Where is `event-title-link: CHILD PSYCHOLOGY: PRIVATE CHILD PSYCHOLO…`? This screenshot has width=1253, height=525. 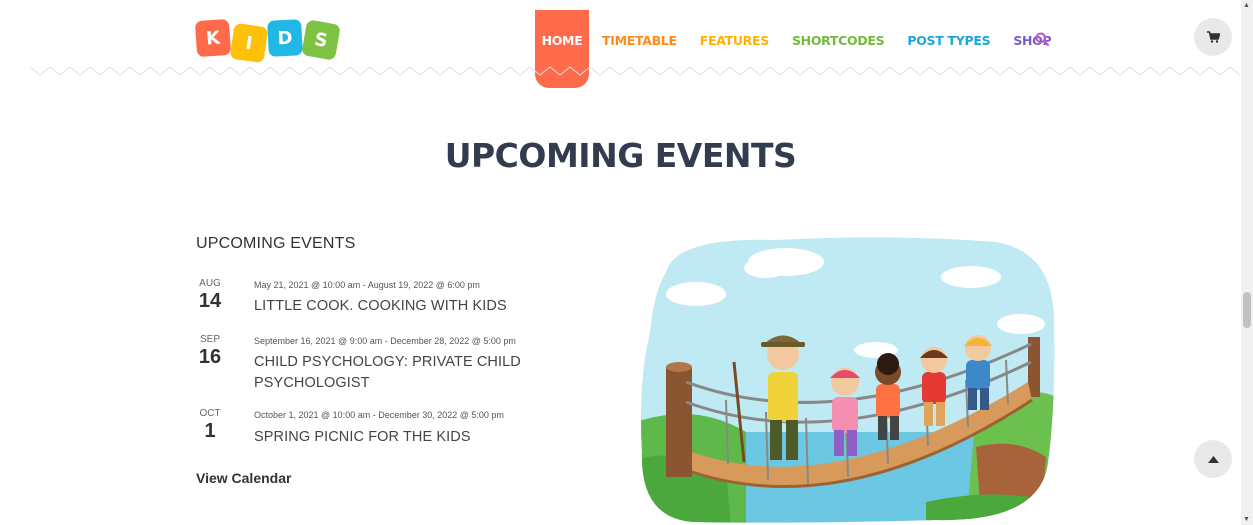 event-title-link: CHILD PSYCHOLOGY: PRIVATE CHILD PSYCHOLO… is located at coordinates (404, 373).